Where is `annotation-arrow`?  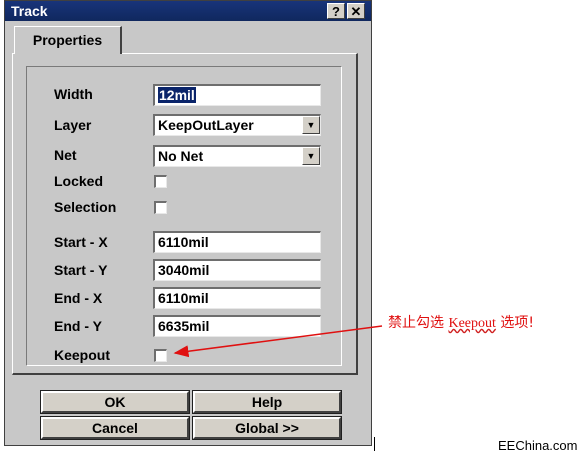 annotation-arrow is located at coordinates (278, 341).